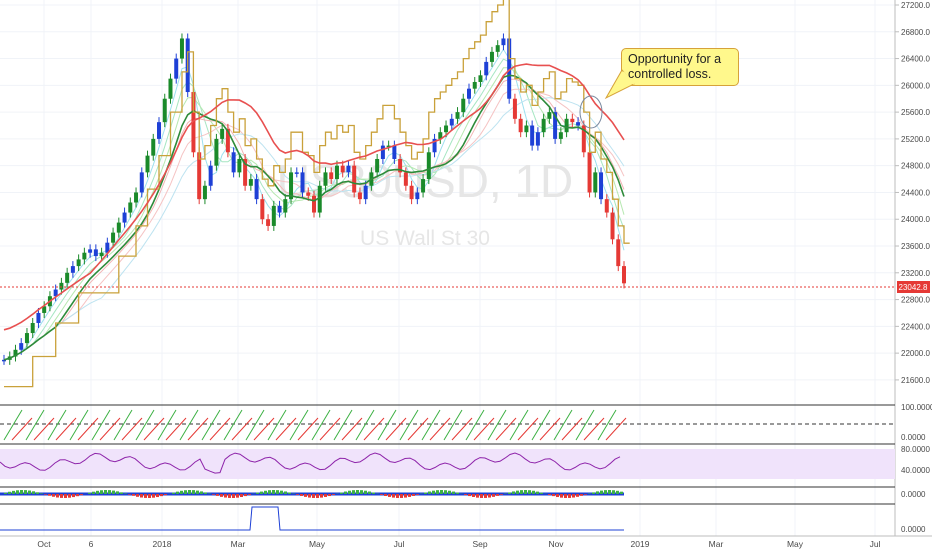  Describe the element at coordinates (680, 67) in the screenshot. I see `annotation-callout: Opportunity for a controlled loss.` at that location.